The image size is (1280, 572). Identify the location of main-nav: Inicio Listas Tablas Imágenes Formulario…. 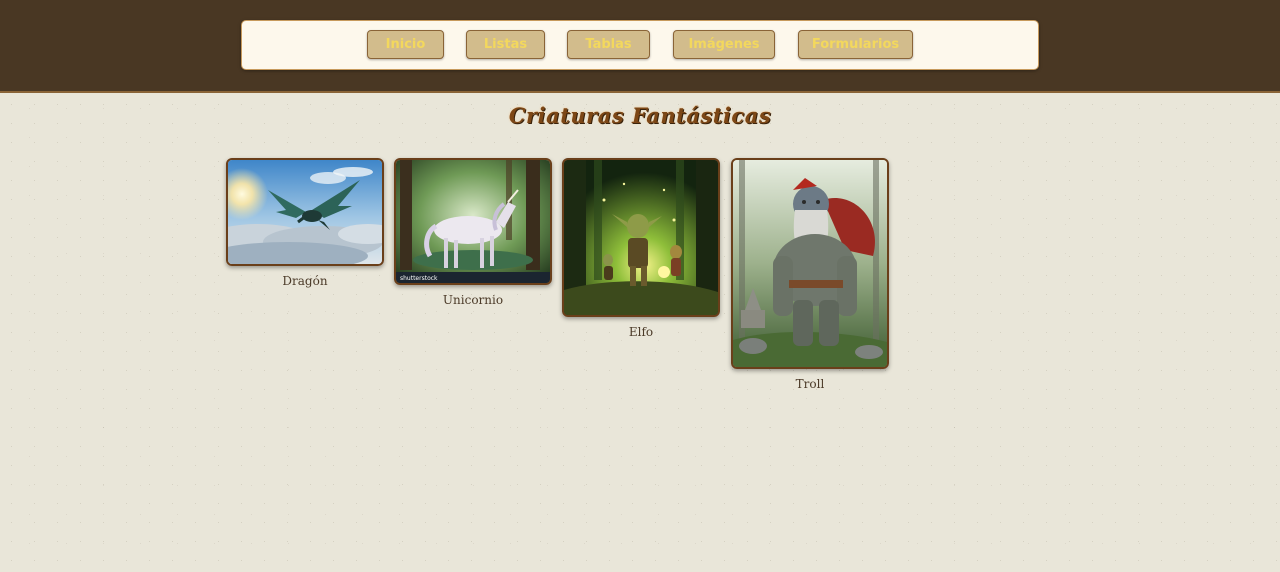
(640, 45).